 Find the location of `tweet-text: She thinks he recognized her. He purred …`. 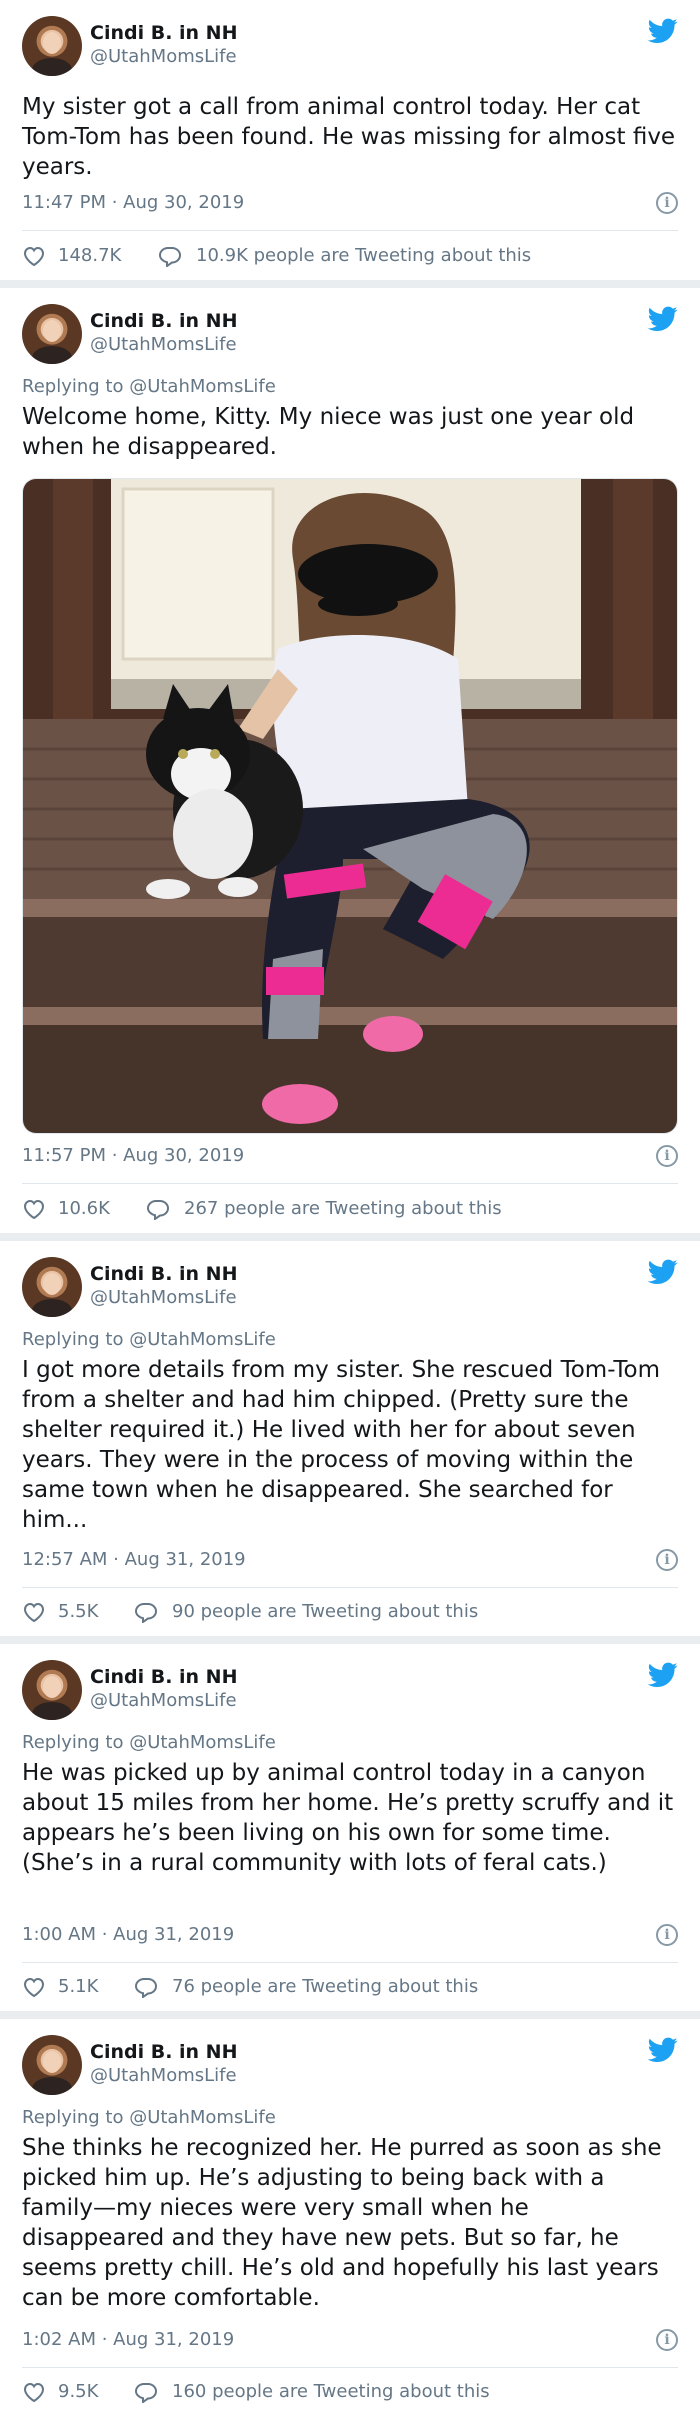

tweet-text: She thinks he recognized her. He purred … is located at coordinates (342, 2223).